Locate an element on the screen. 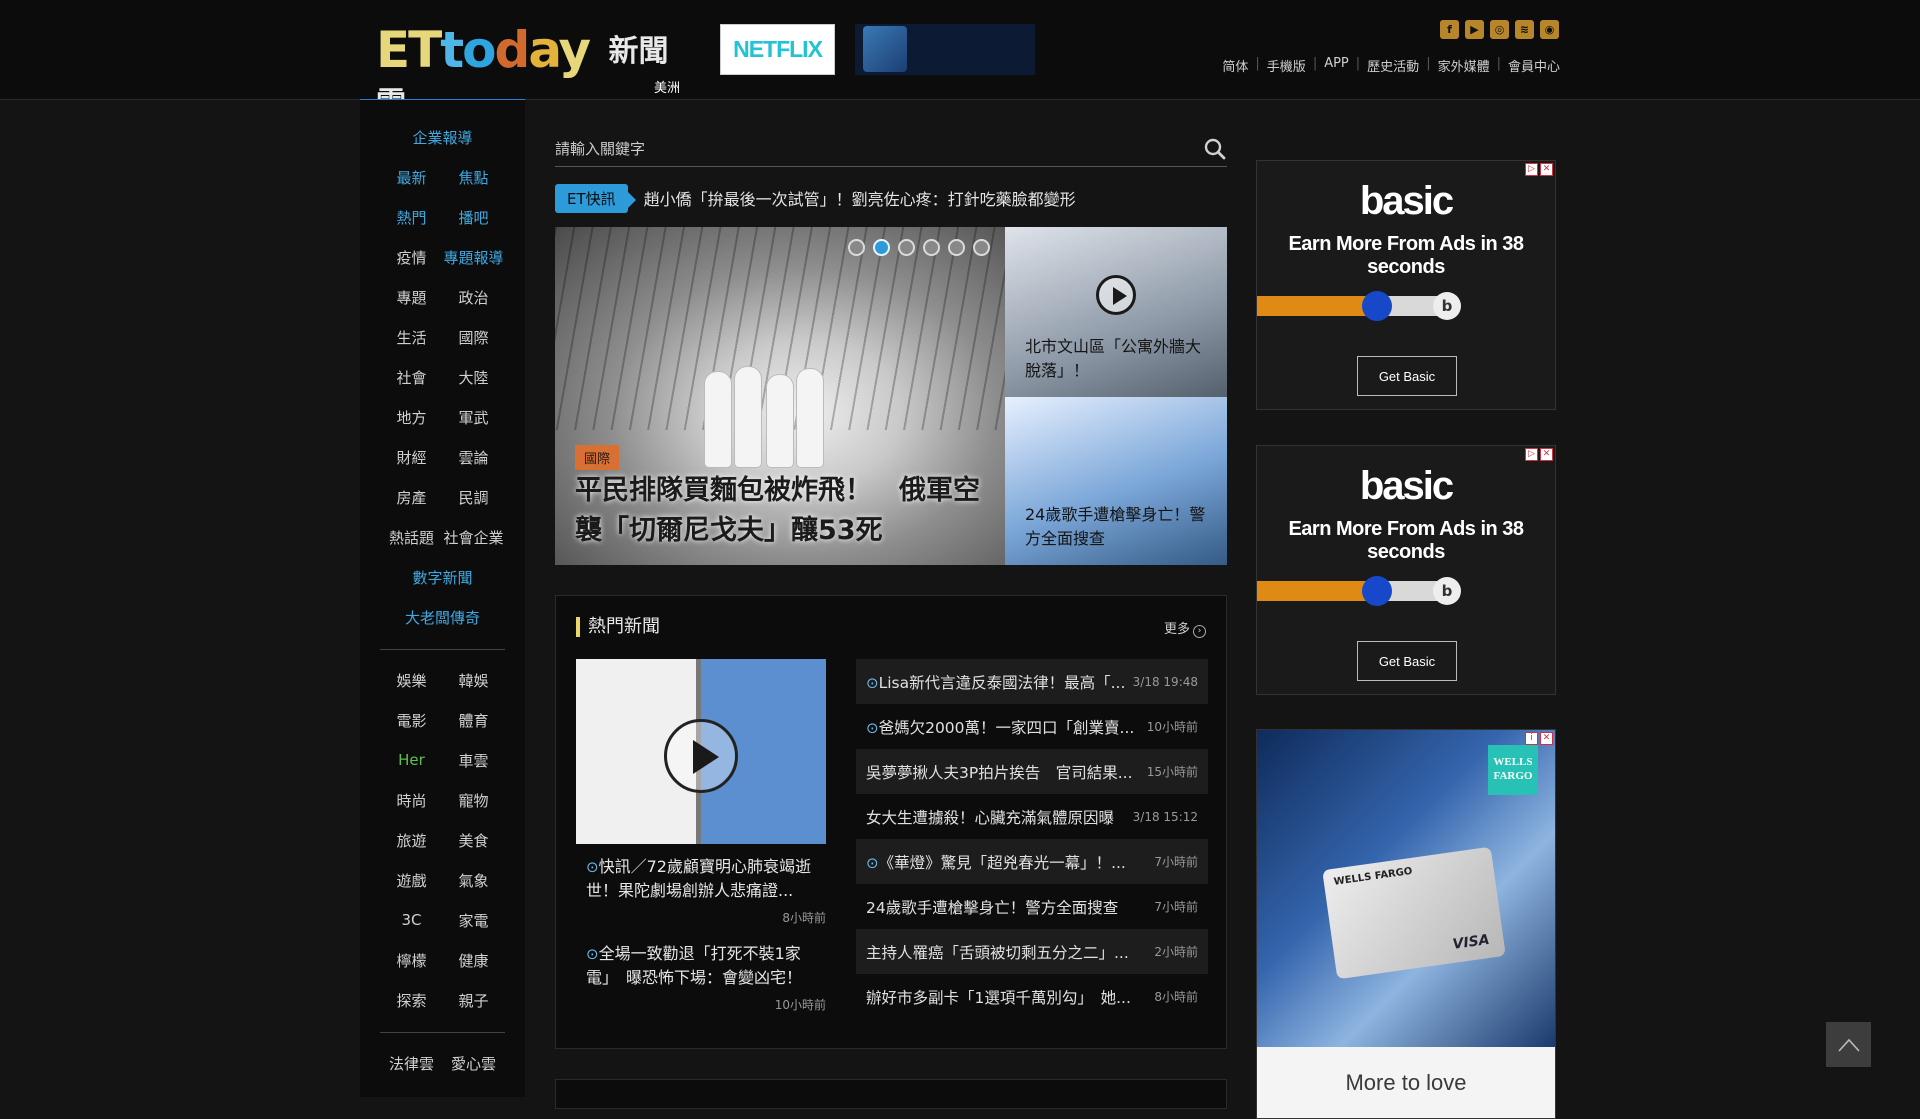 The image size is (1920, 1119). nav-korean-ent: 韓娛 is located at coordinates (474, 680).